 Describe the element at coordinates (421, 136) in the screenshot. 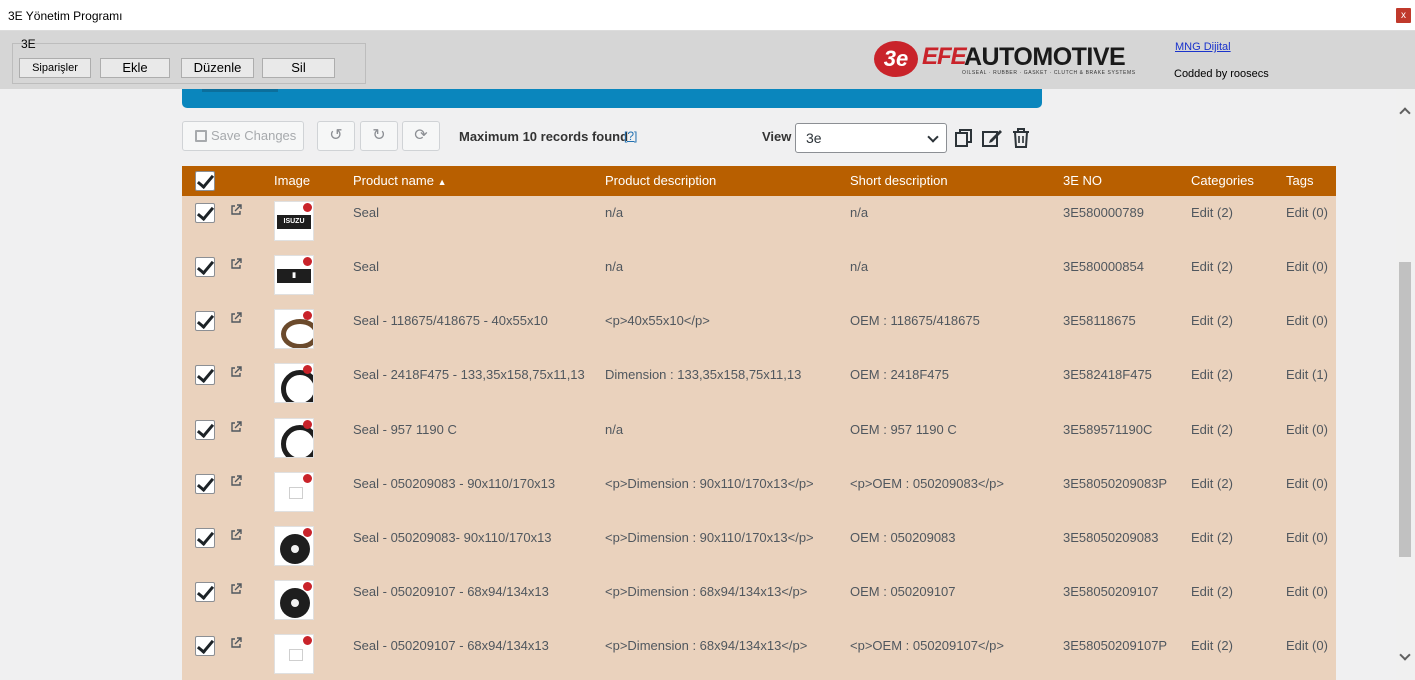

I see `refresh-button: ⟳` at that location.